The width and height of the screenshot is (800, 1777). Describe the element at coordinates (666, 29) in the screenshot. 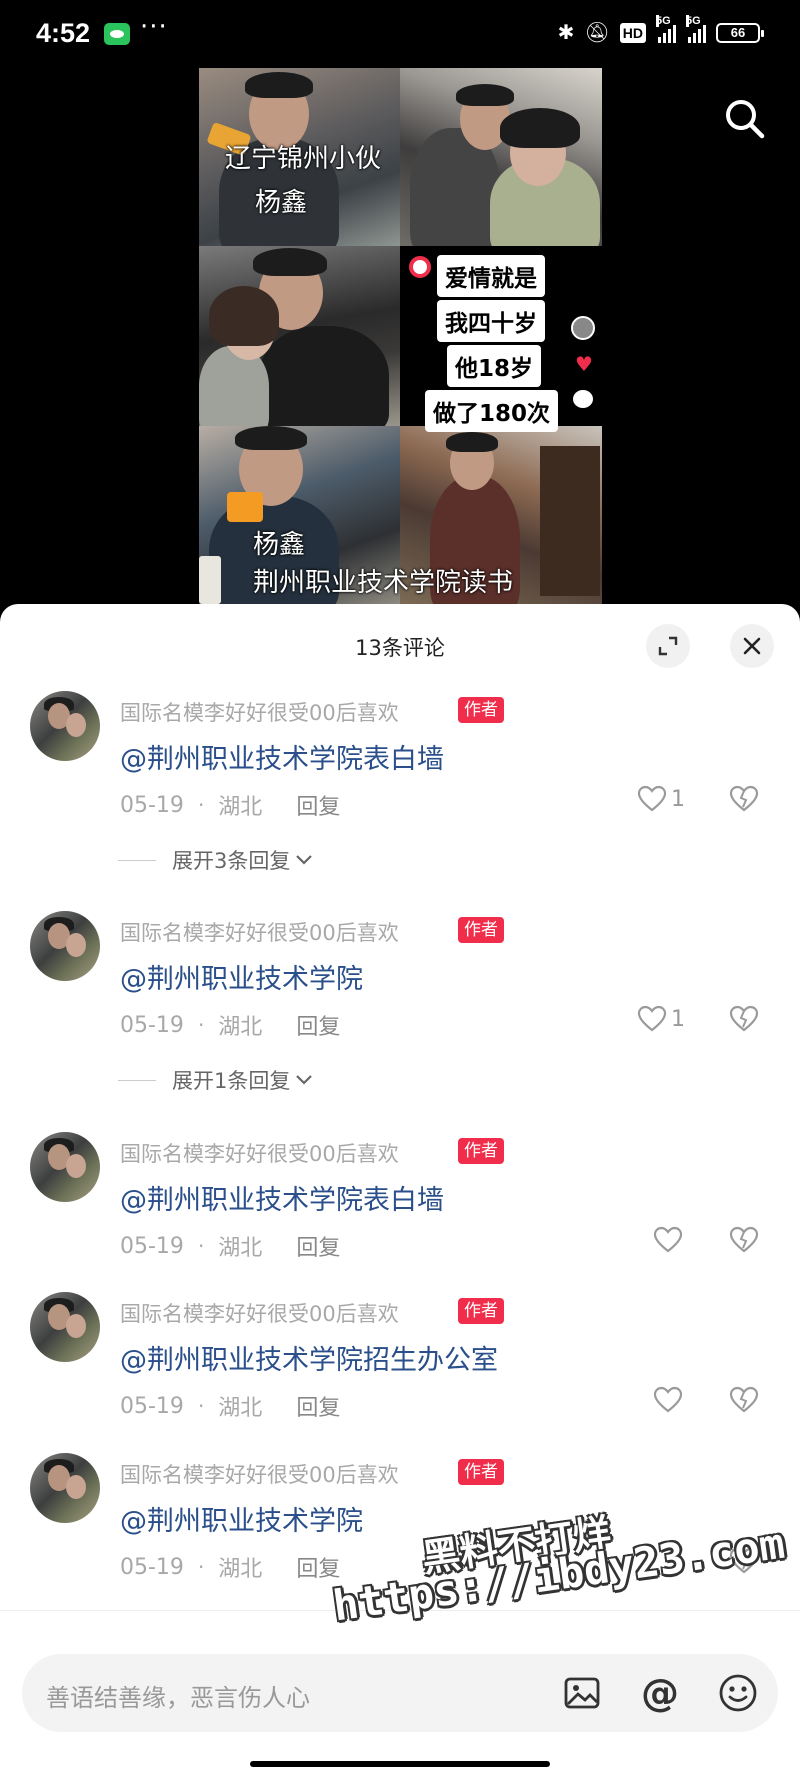

I see `signal-icon: 5G` at that location.